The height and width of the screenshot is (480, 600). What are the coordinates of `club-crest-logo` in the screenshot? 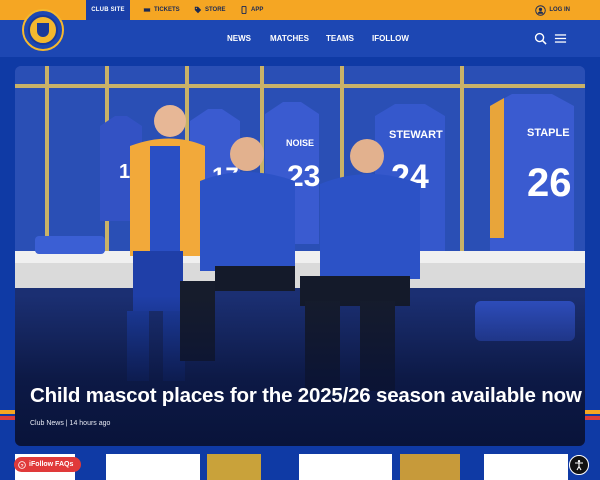 It's located at (43, 30).